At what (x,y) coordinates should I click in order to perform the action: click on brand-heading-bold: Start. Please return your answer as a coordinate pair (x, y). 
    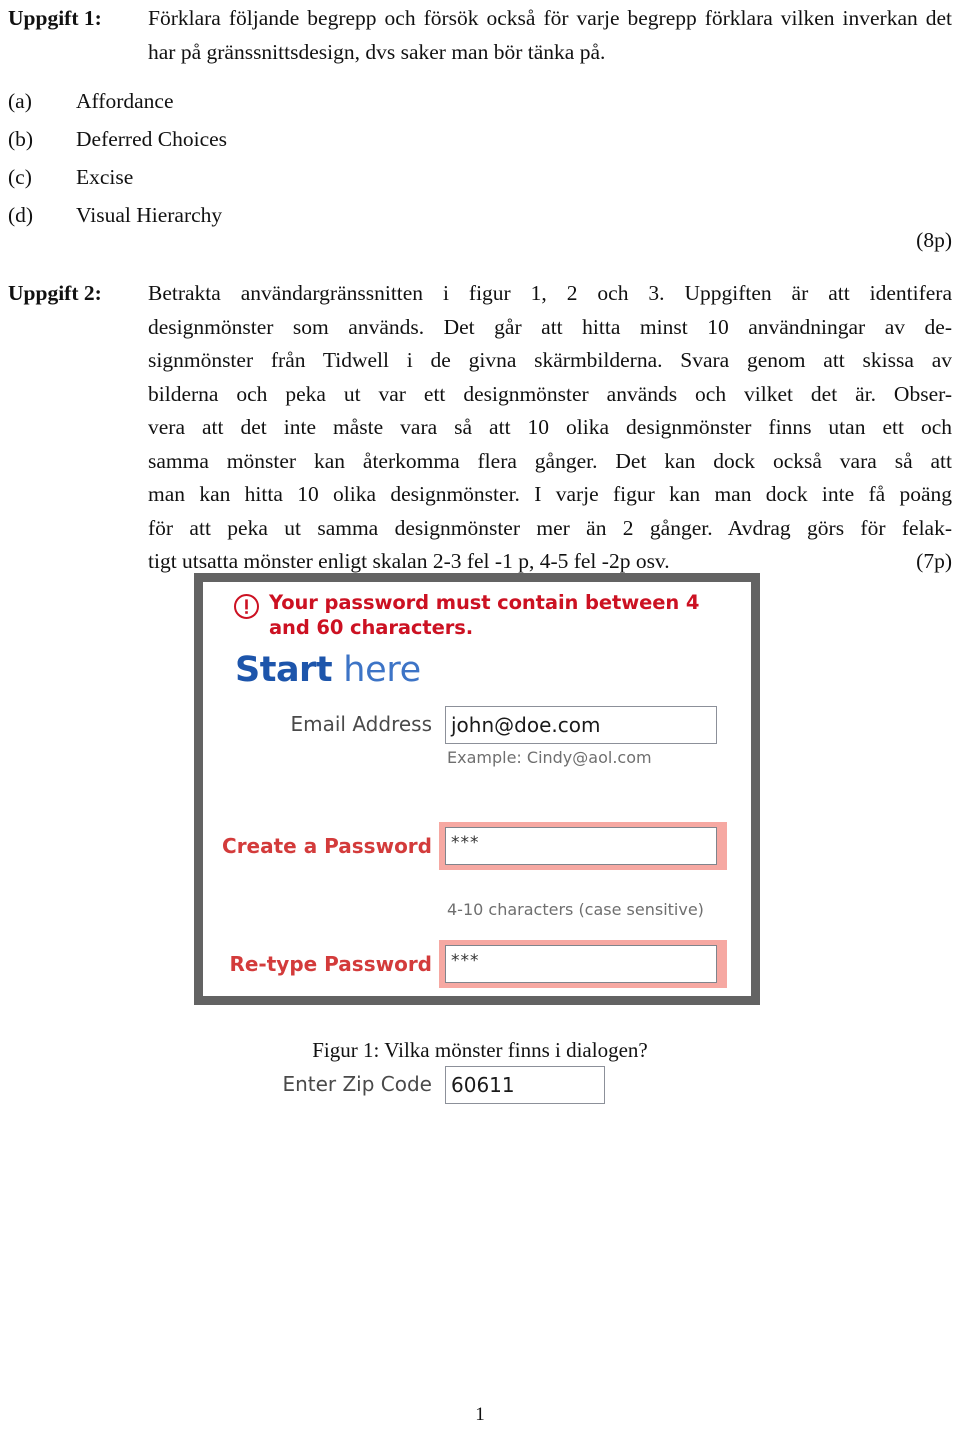
    Looking at the image, I should click on (284, 670).